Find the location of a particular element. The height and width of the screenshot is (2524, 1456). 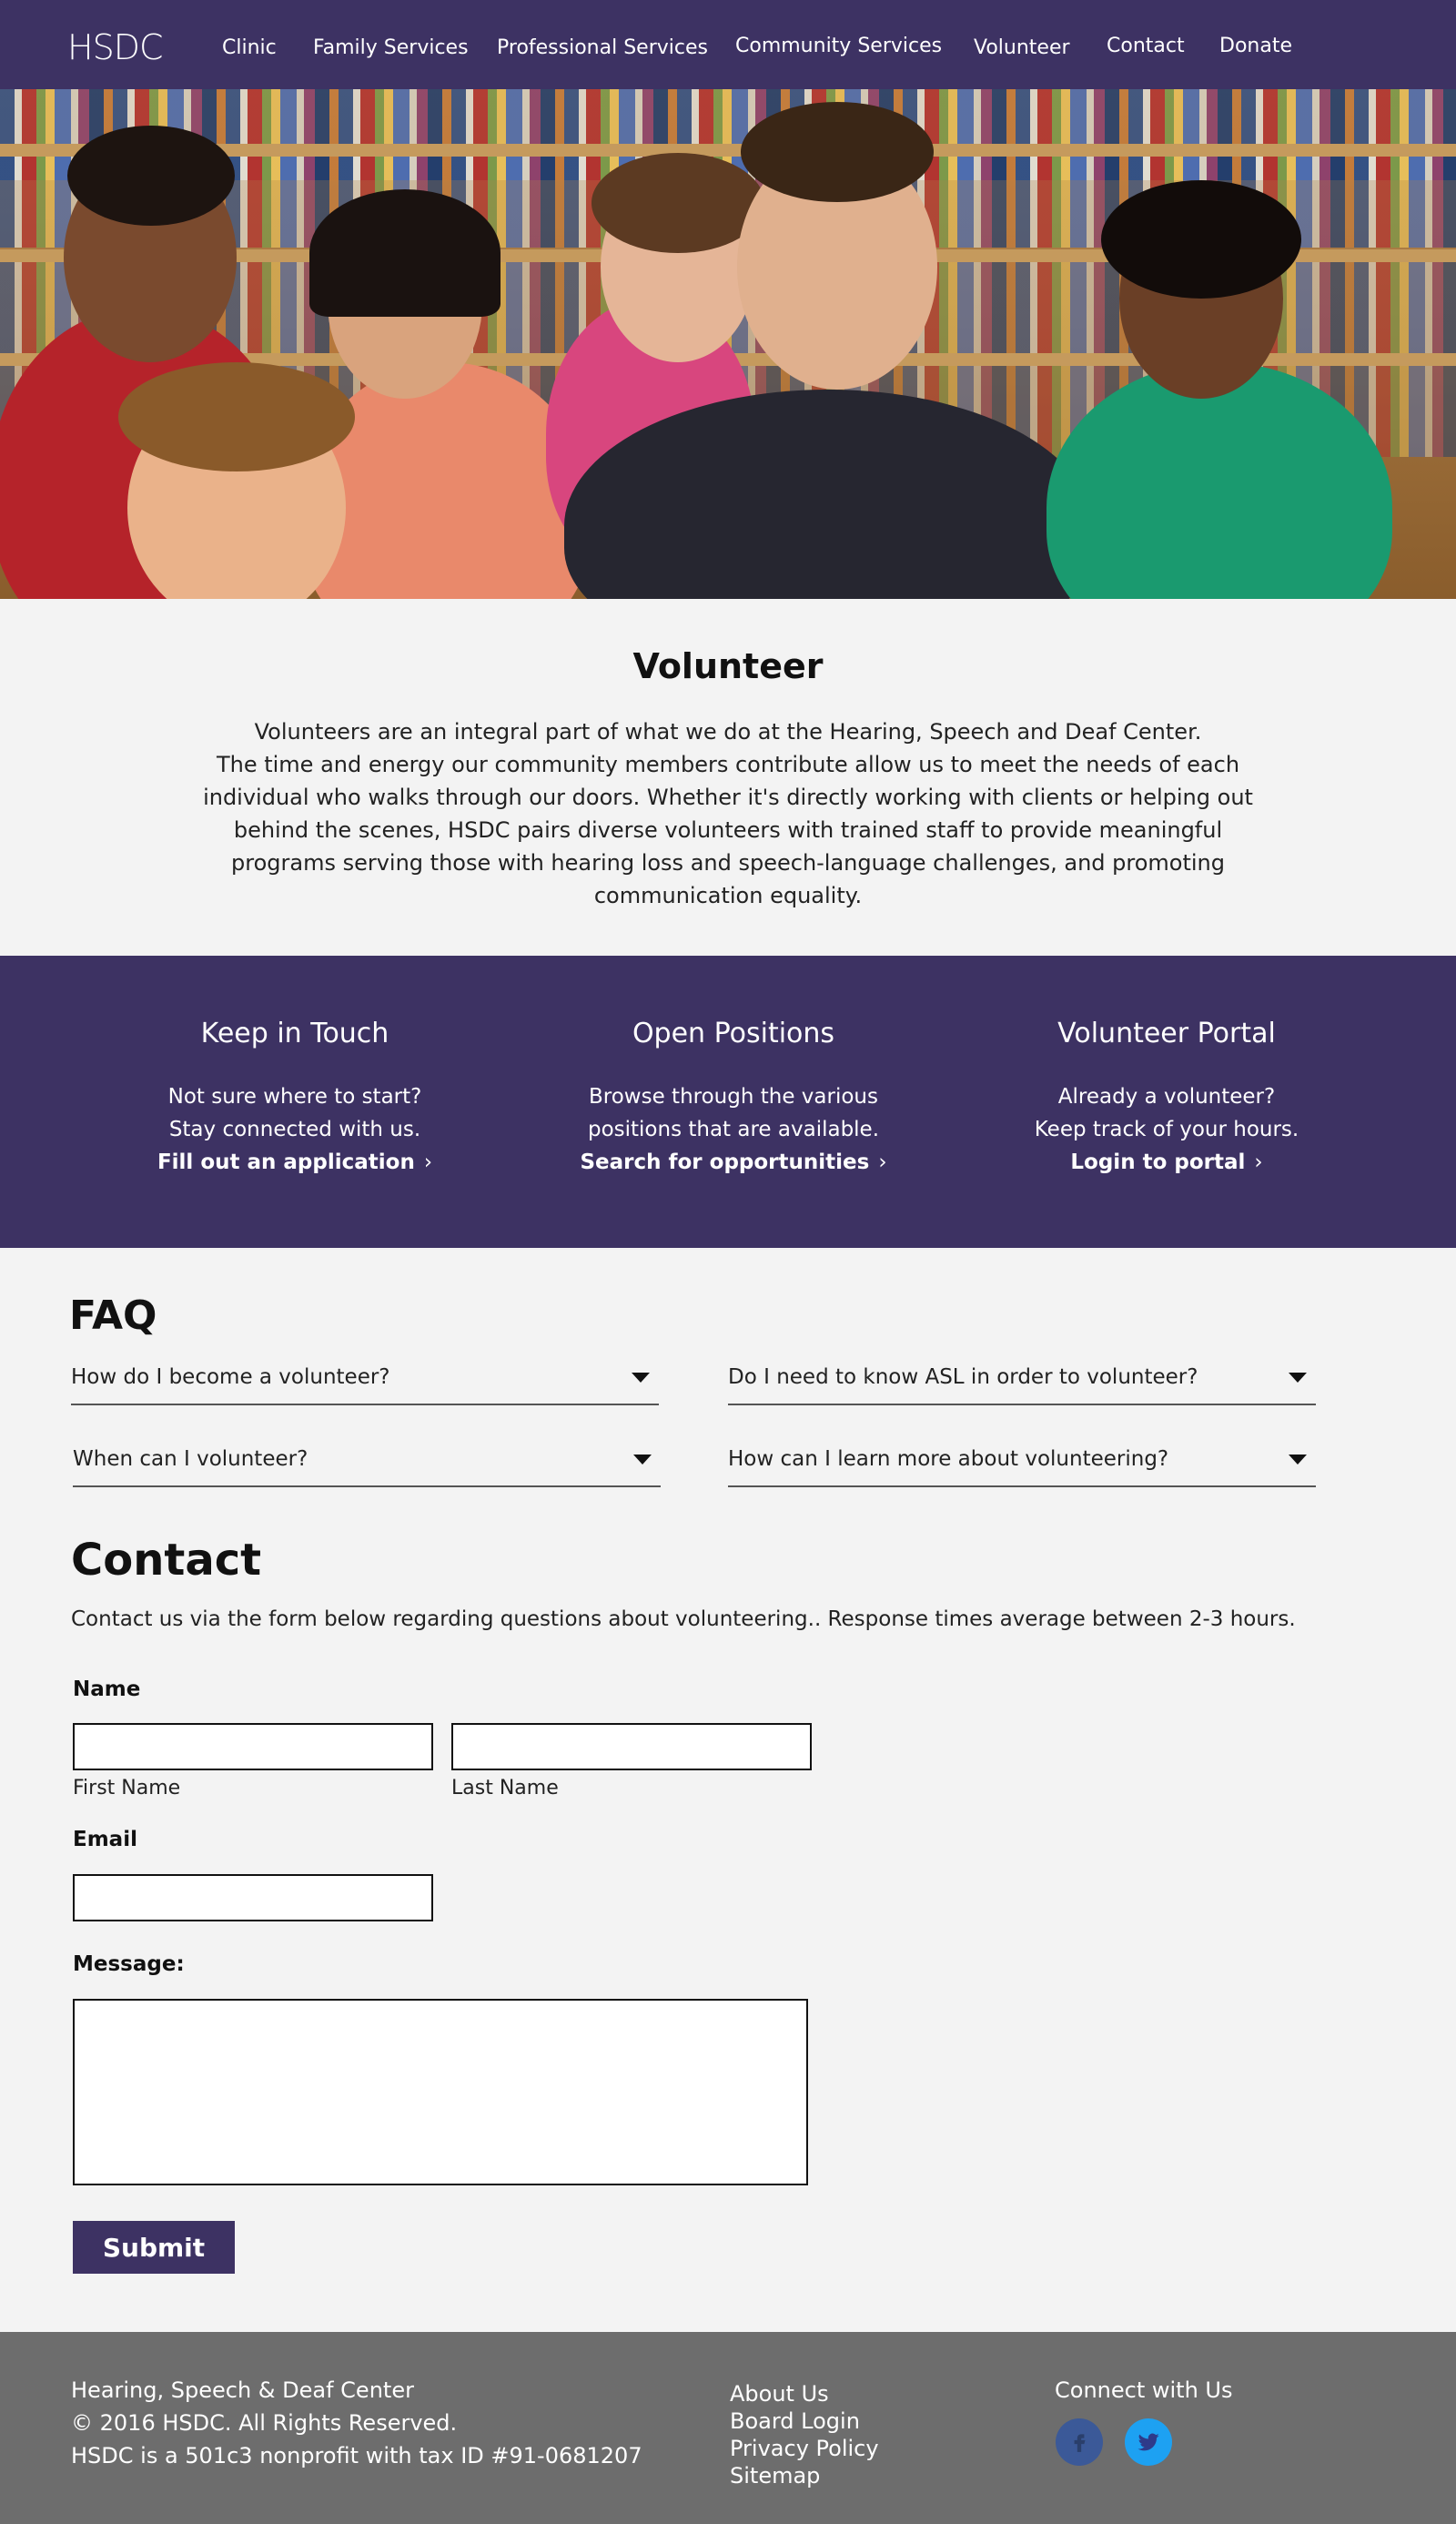

faq-item: When can I volunteer? is located at coordinates (367, 1461).